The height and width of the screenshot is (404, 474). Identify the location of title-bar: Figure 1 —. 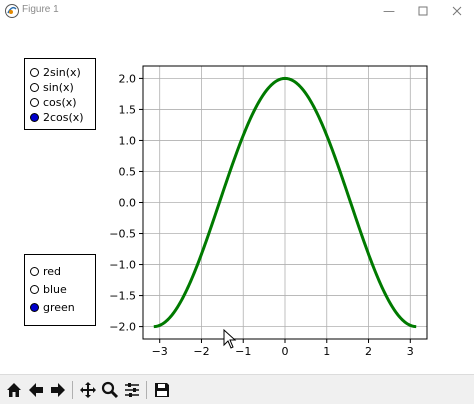
(237, 11).